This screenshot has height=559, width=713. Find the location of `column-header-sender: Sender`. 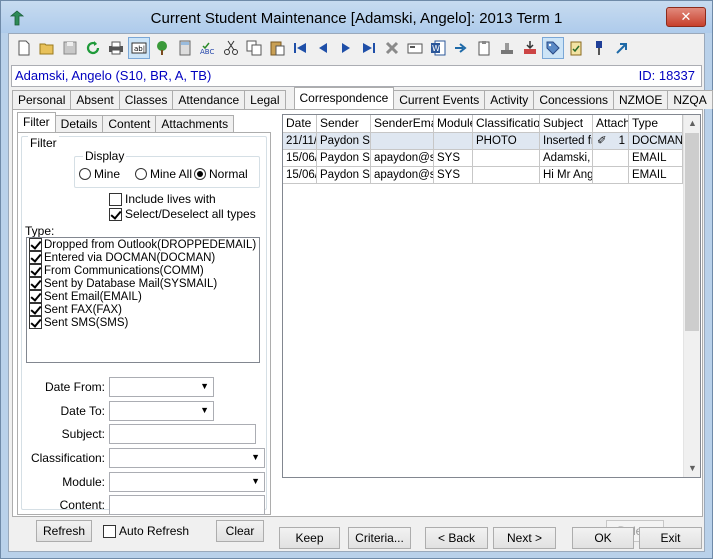

column-header-sender: Sender is located at coordinates (344, 124).